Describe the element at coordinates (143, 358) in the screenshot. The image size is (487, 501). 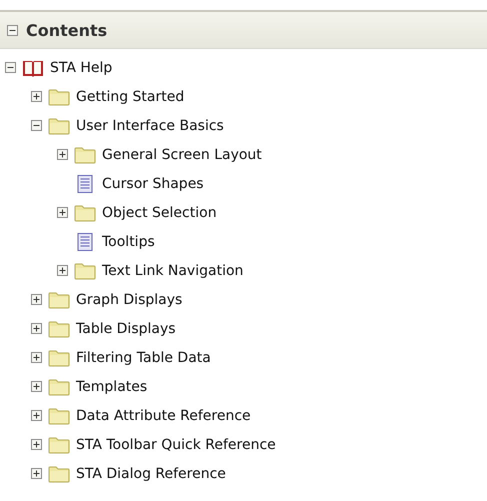
I see `tree-item: Filtering Table Data` at that location.